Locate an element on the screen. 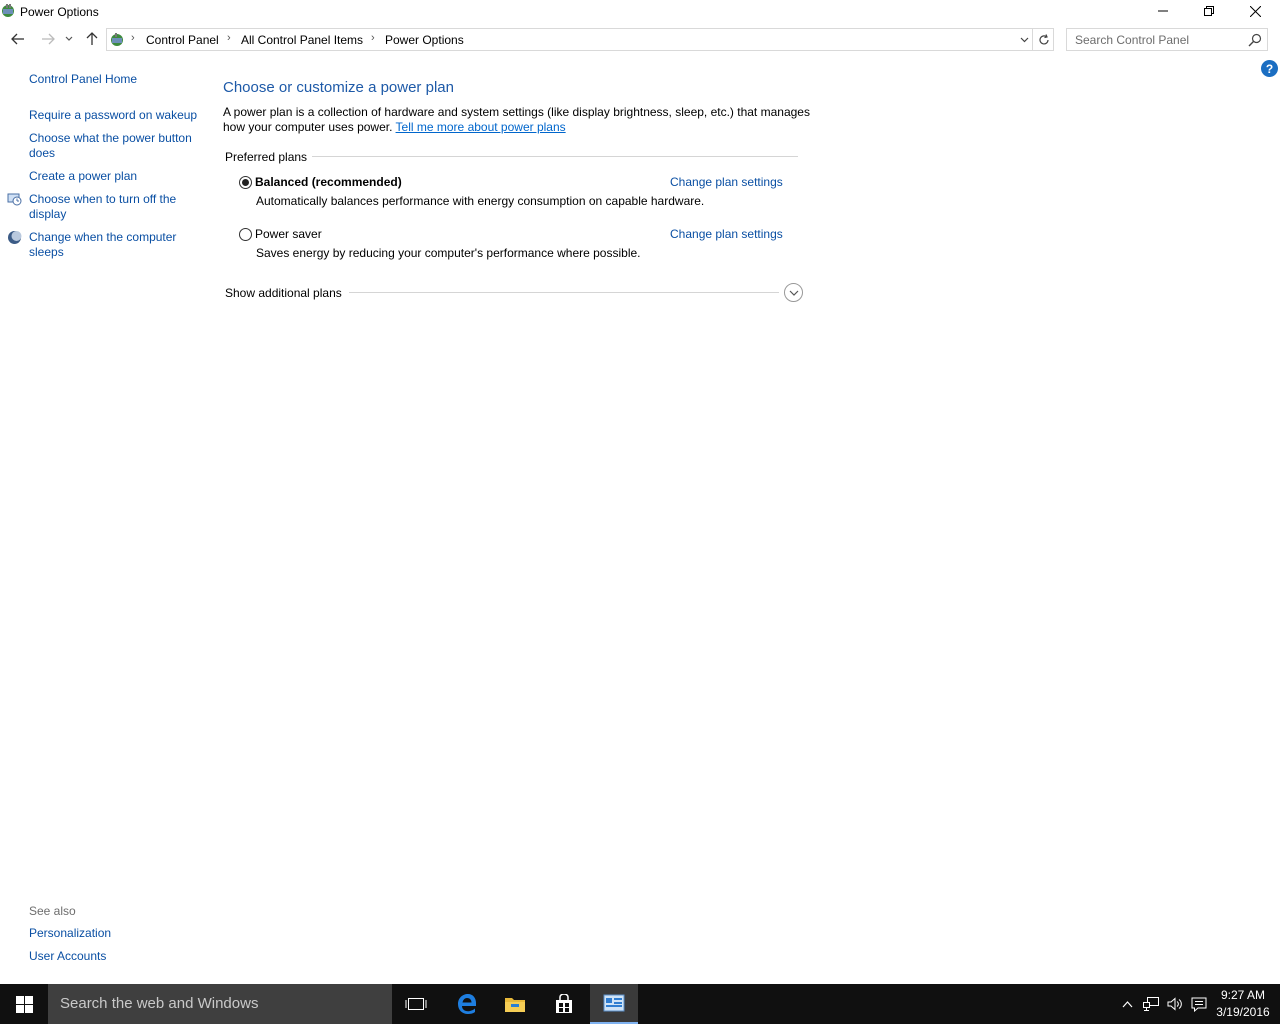 The width and height of the screenshot is (1280, 1024). search-box is located at coordinates (1167, 39).